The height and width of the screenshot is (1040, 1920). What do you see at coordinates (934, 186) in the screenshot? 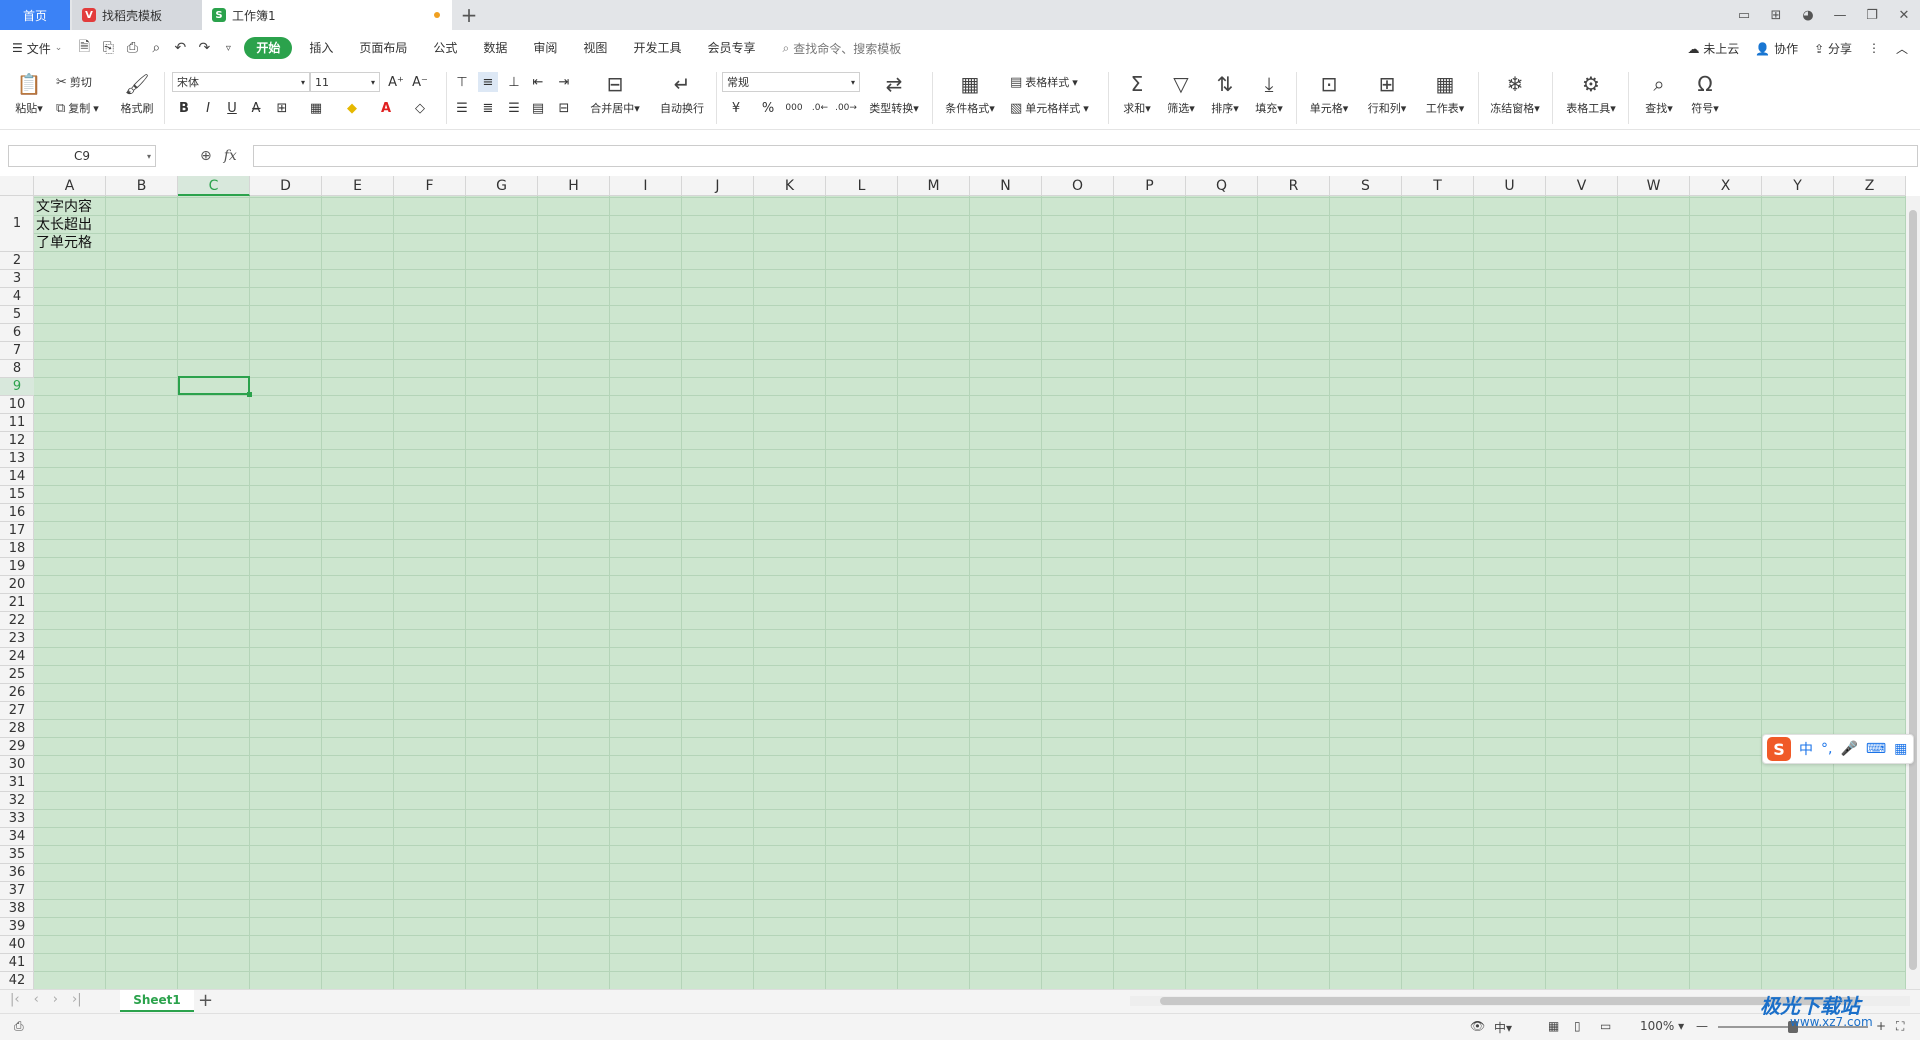
I see `column-header: M` at bounding box center [934, 186].